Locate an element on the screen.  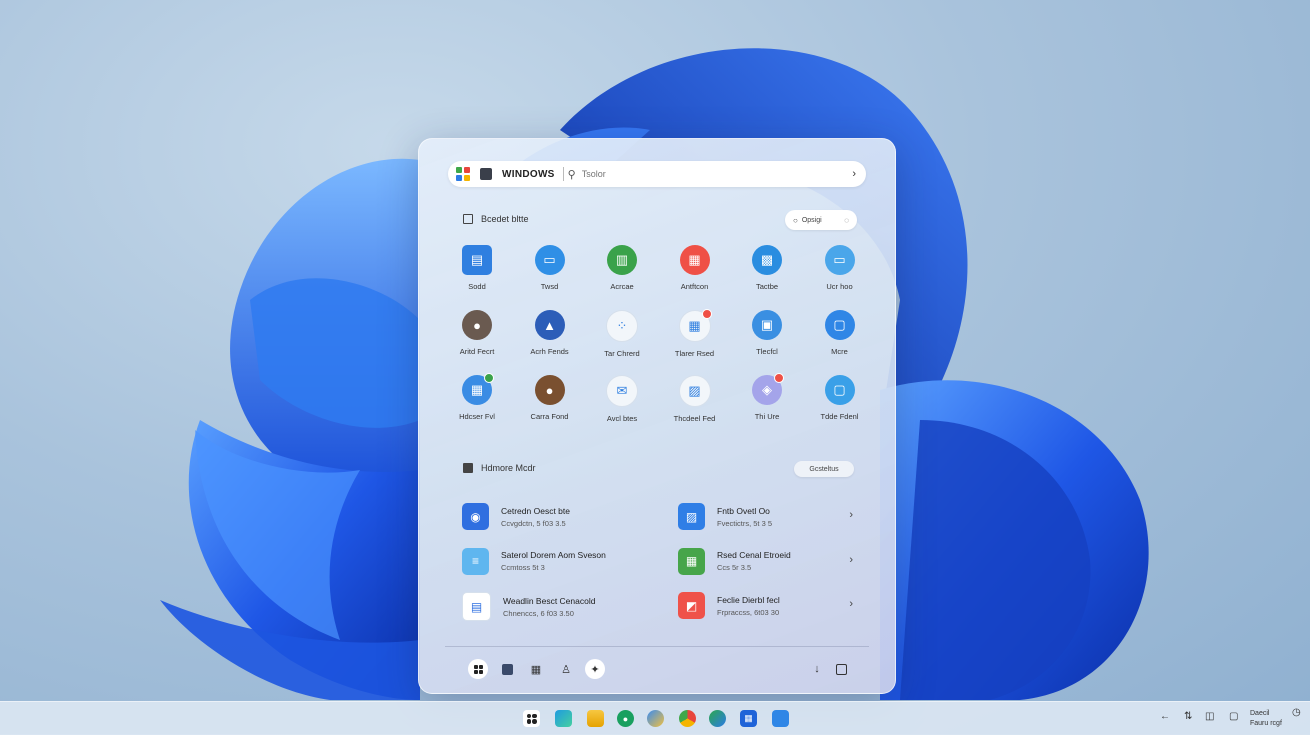
pinned-options-button: ○ Opsigi ◌ is located at coordinates (821, 220).